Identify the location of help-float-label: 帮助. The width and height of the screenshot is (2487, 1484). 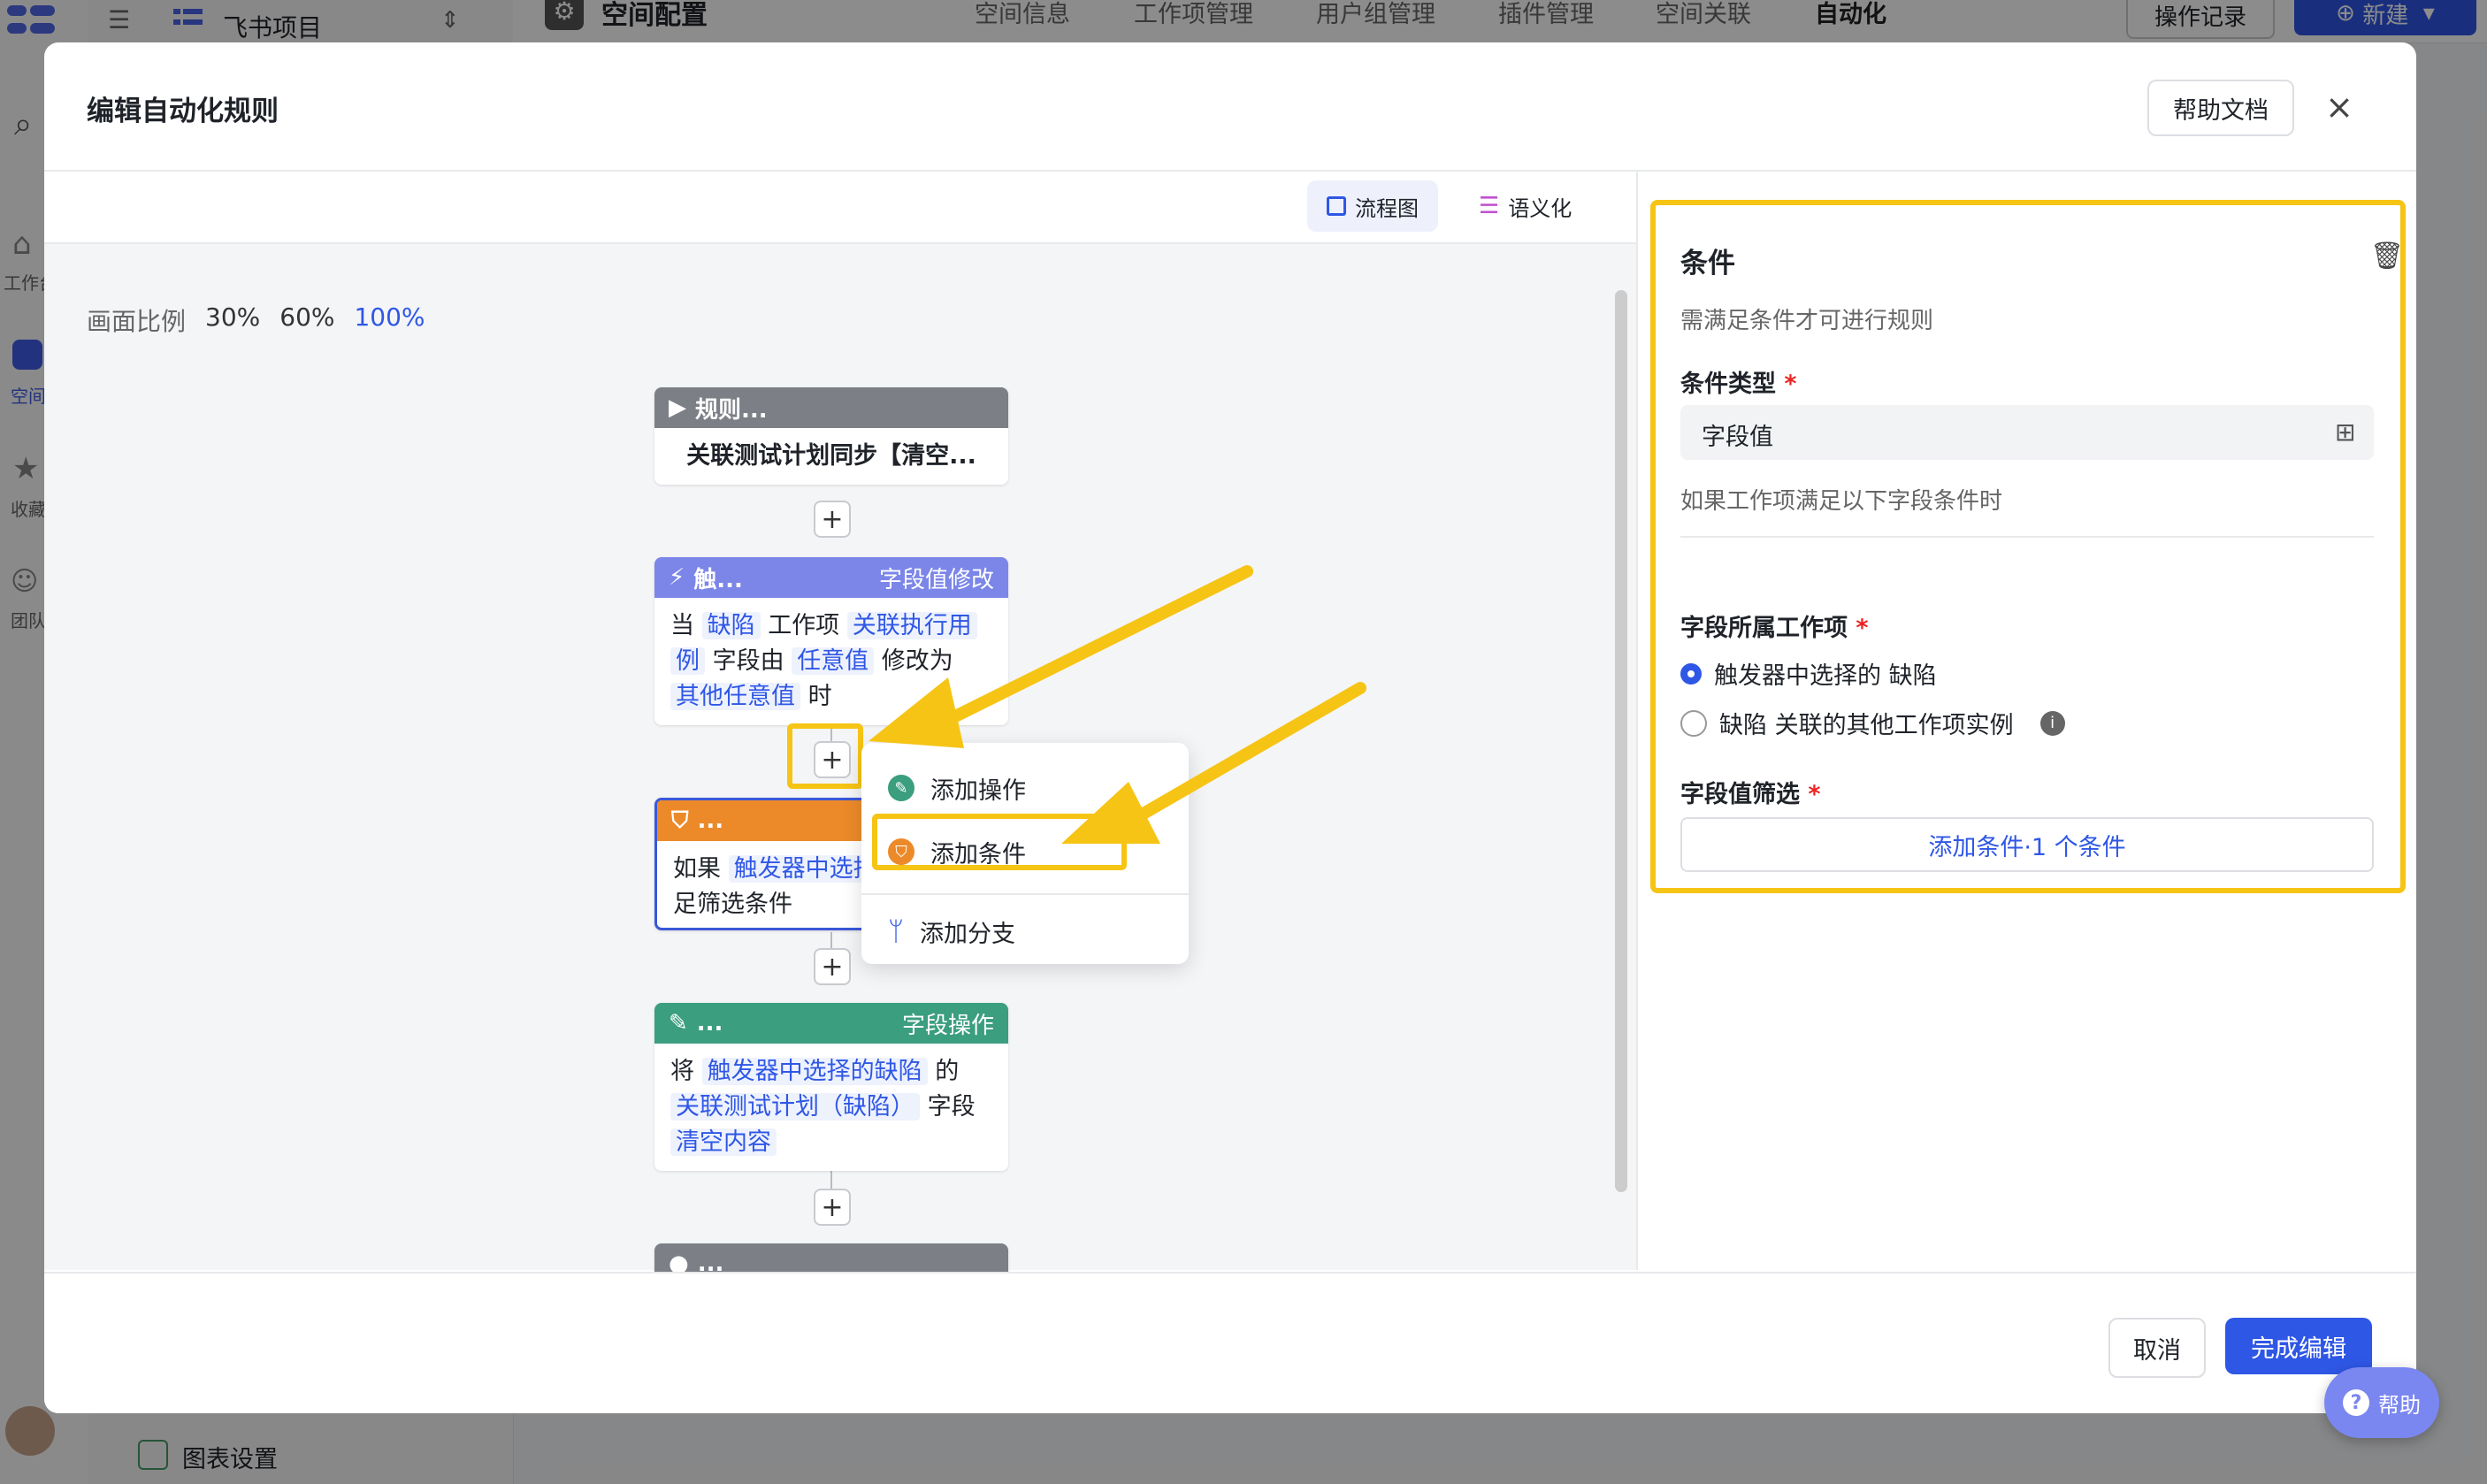
(2399, 1405).